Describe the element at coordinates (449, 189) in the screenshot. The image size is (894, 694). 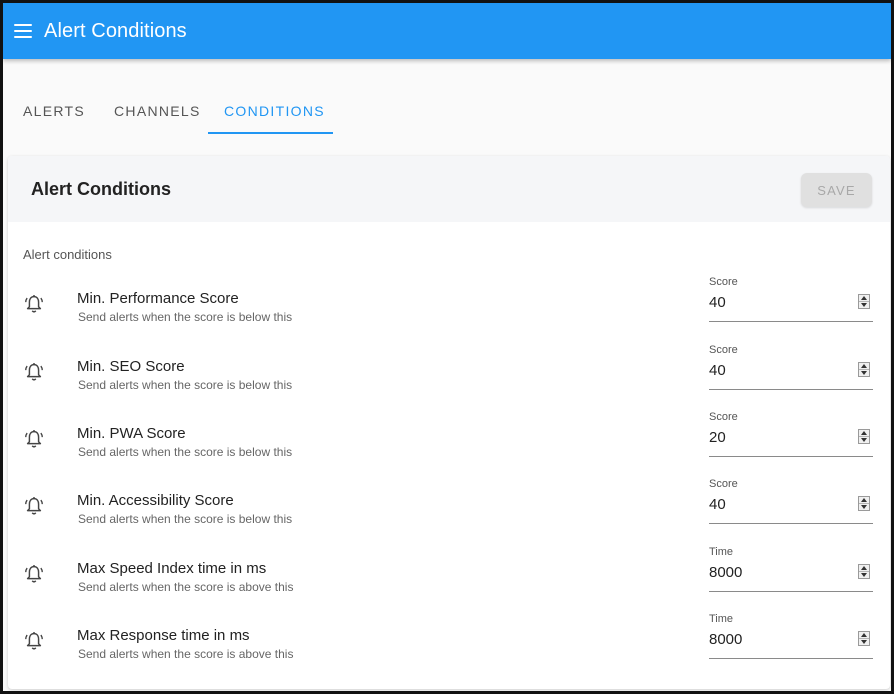
I see `card-header: Alert Conditions SAVE` at that location.